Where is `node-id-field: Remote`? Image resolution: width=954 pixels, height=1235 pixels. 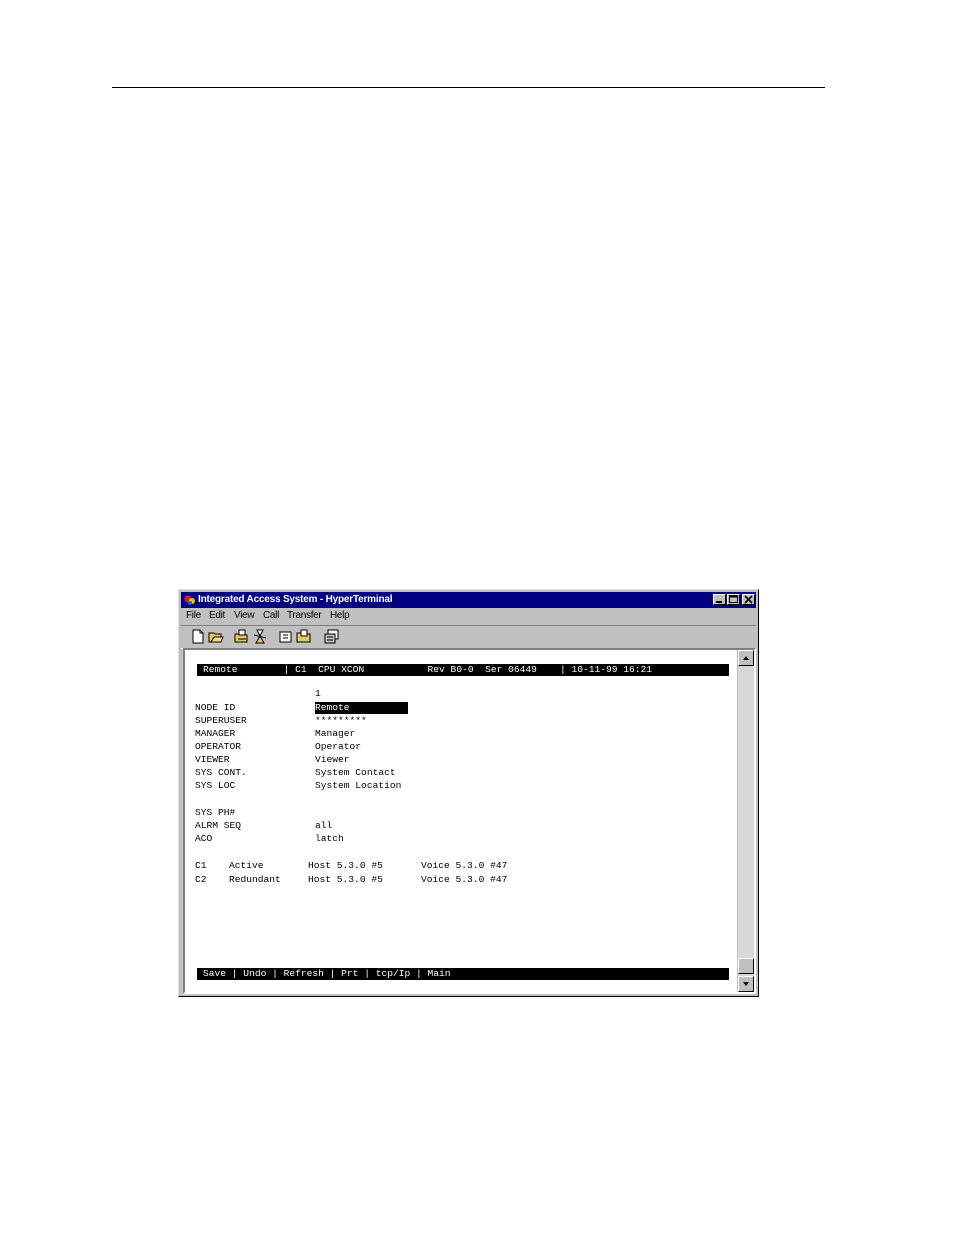
node-id-field: Remote is located at coordinates (361, 708).